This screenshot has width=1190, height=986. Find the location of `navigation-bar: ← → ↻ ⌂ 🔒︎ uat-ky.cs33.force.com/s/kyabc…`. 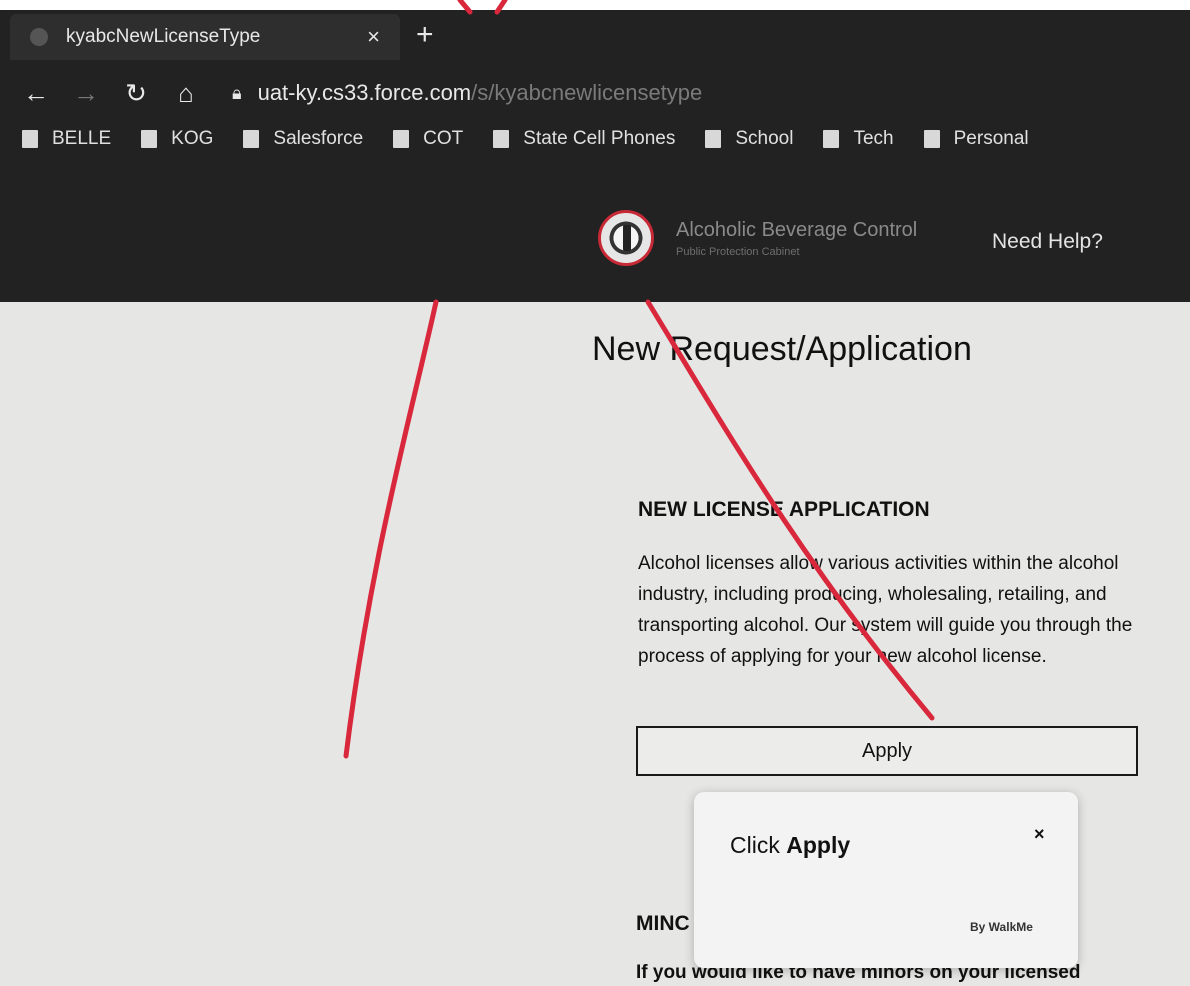

navigation-bar: ← → ↻ ⌂ 🔒︎ uat-ky.cs33.force.com/s/kyabc… is located at coordinates (595, 93).